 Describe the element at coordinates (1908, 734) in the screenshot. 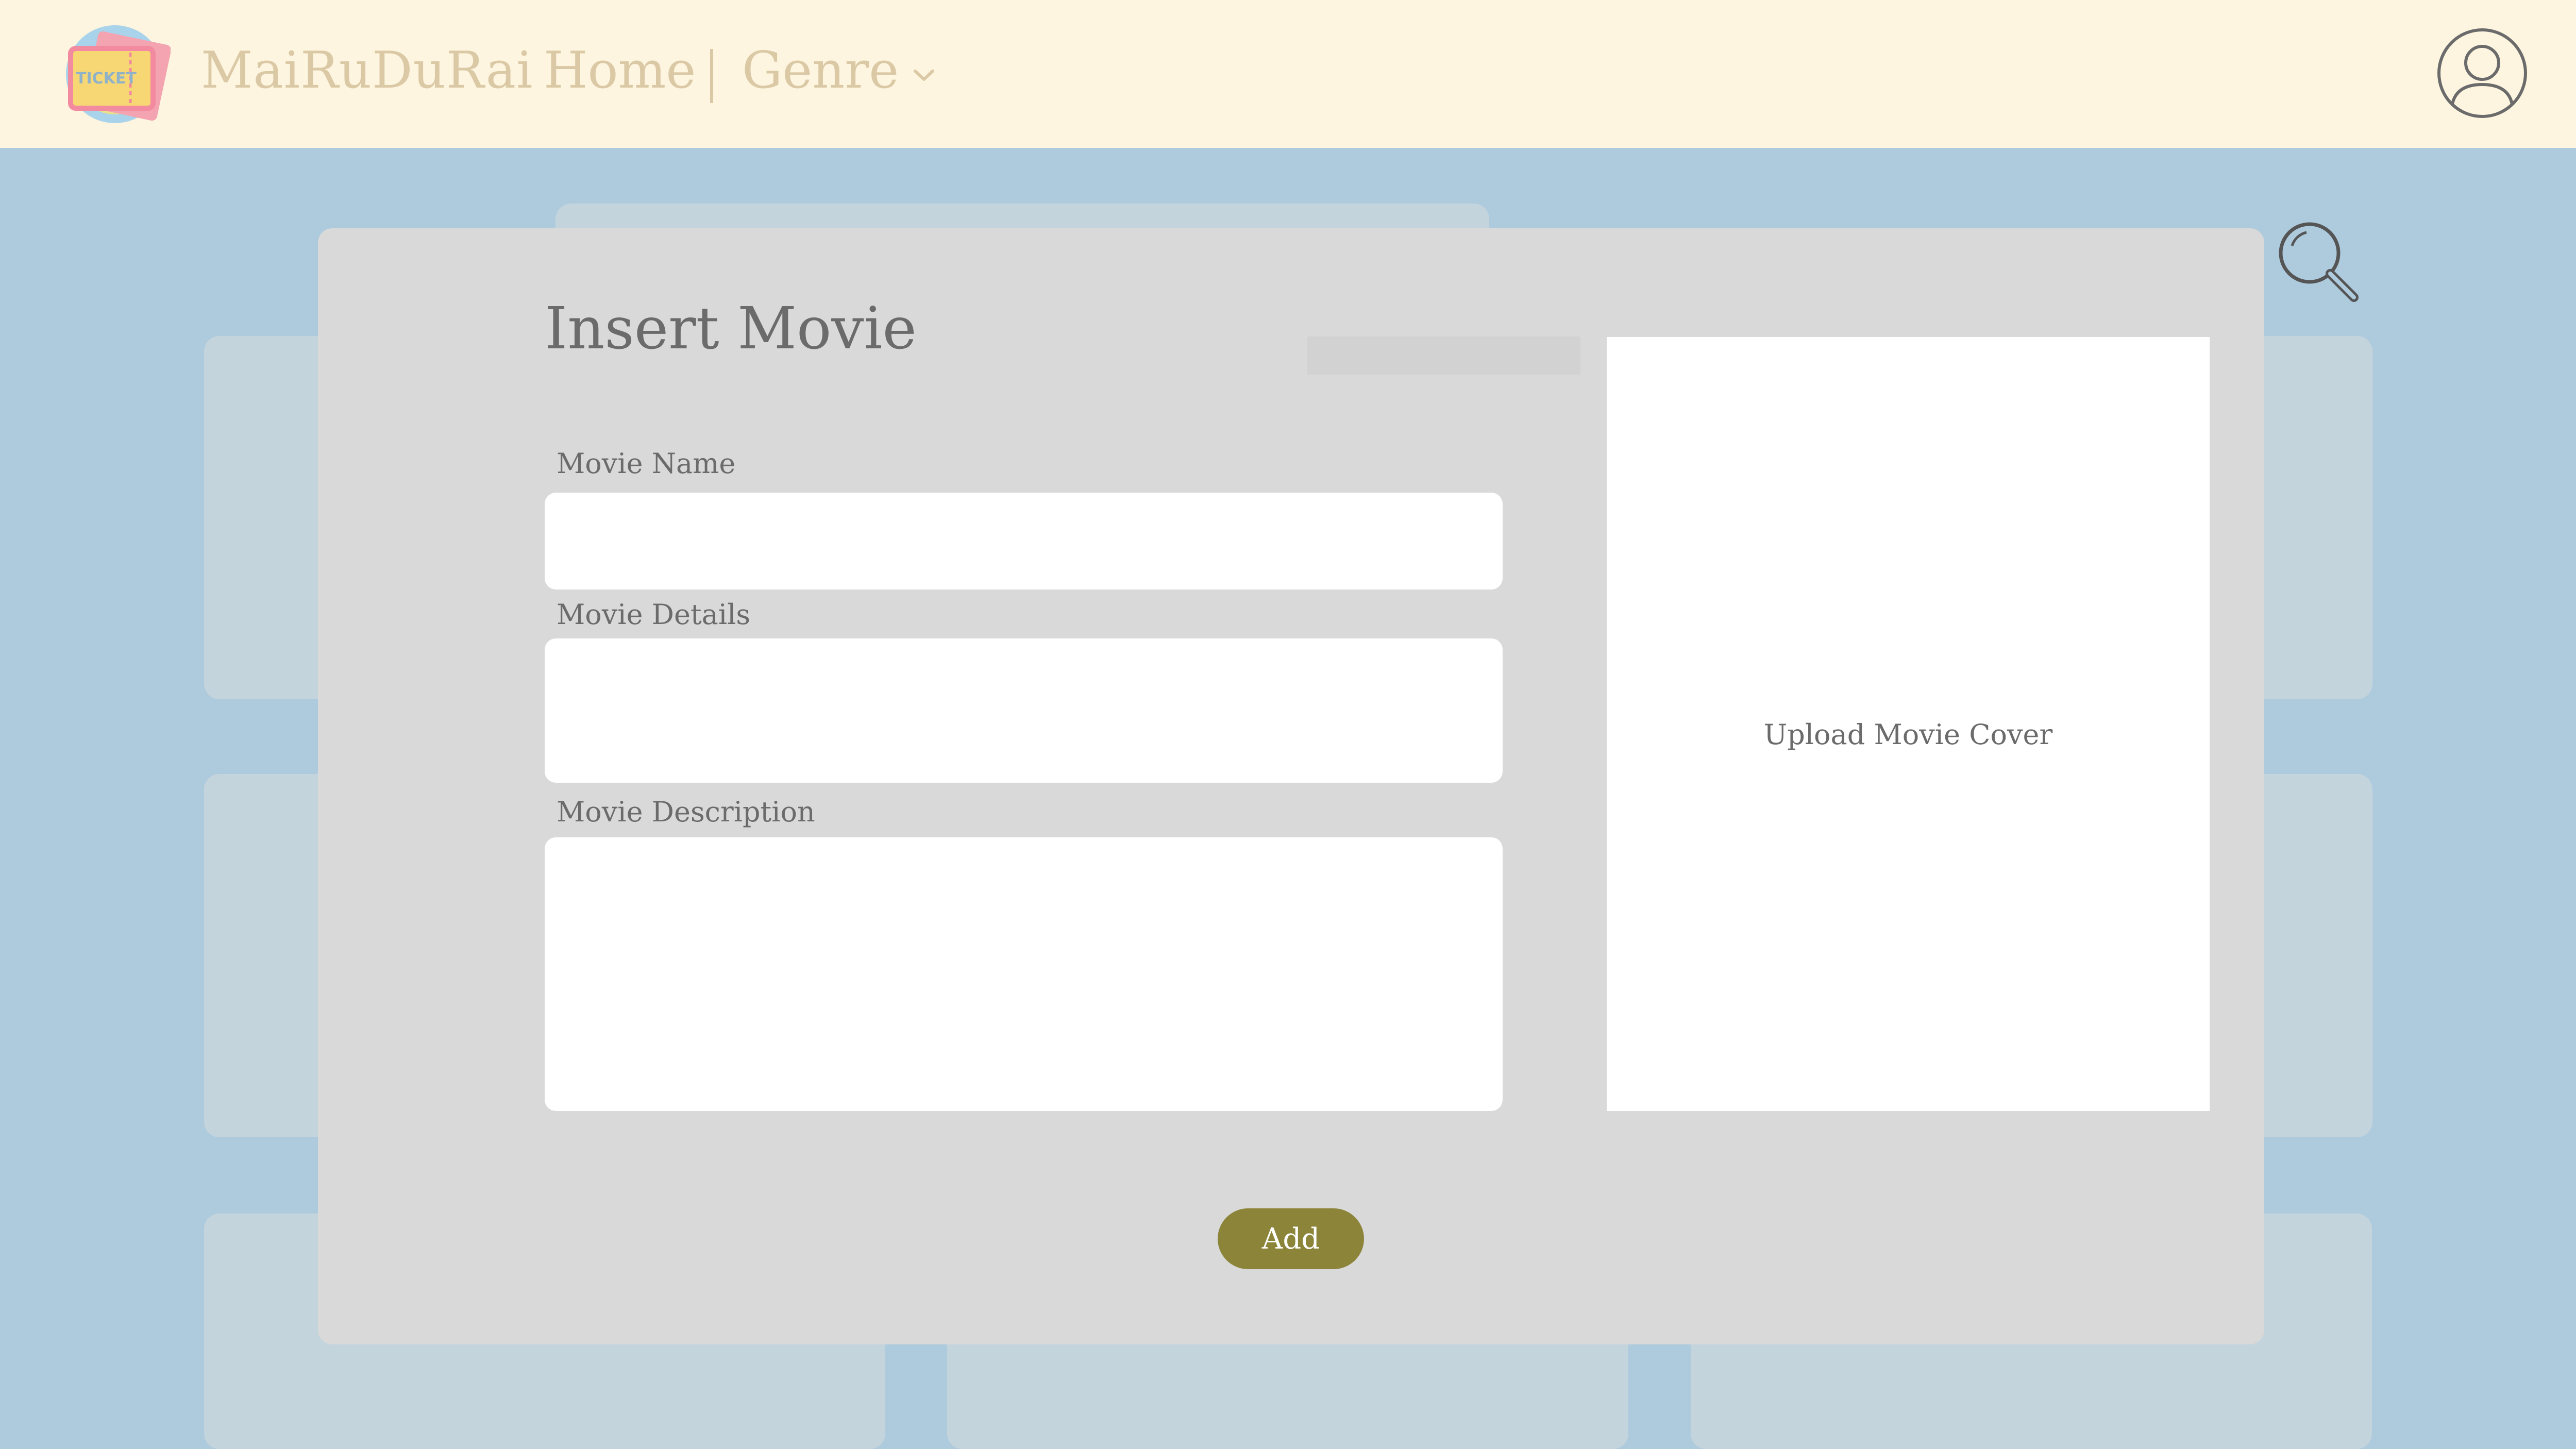

I see `upload-movie-cover-label: Upload Movie Cover` at that location.